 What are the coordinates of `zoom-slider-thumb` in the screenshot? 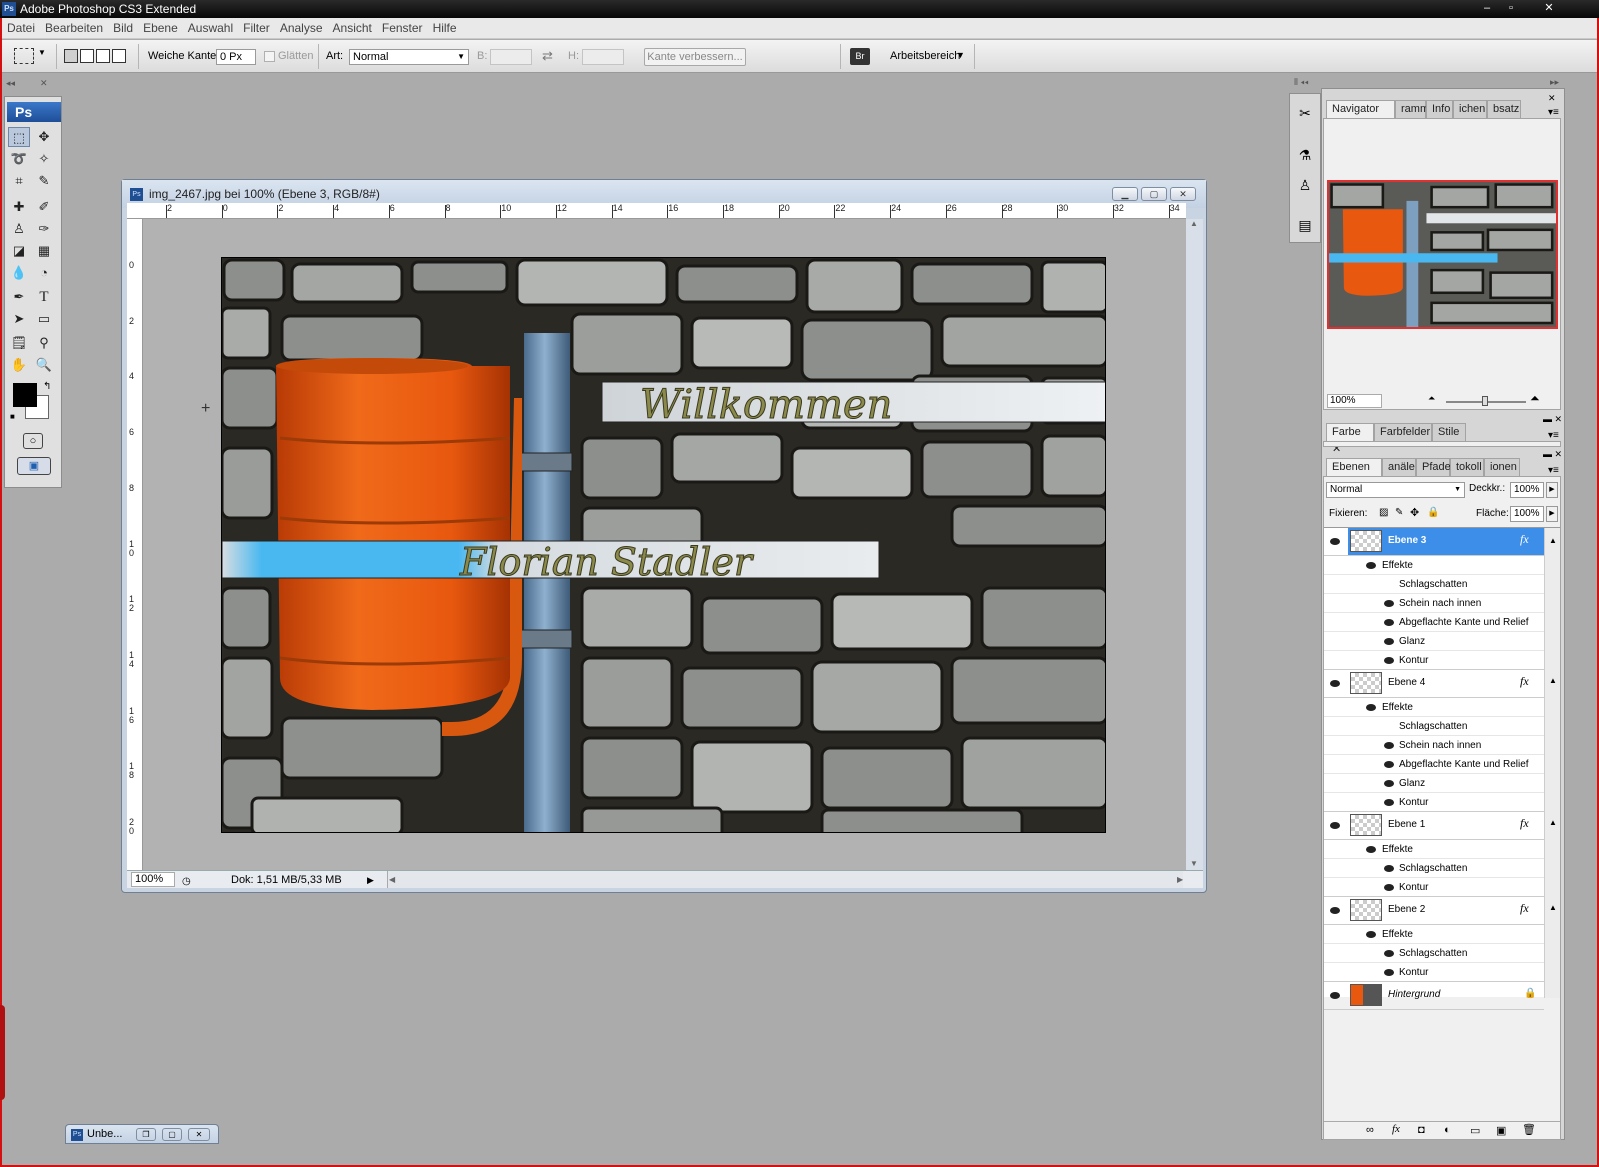 It's located at (1485, 401).